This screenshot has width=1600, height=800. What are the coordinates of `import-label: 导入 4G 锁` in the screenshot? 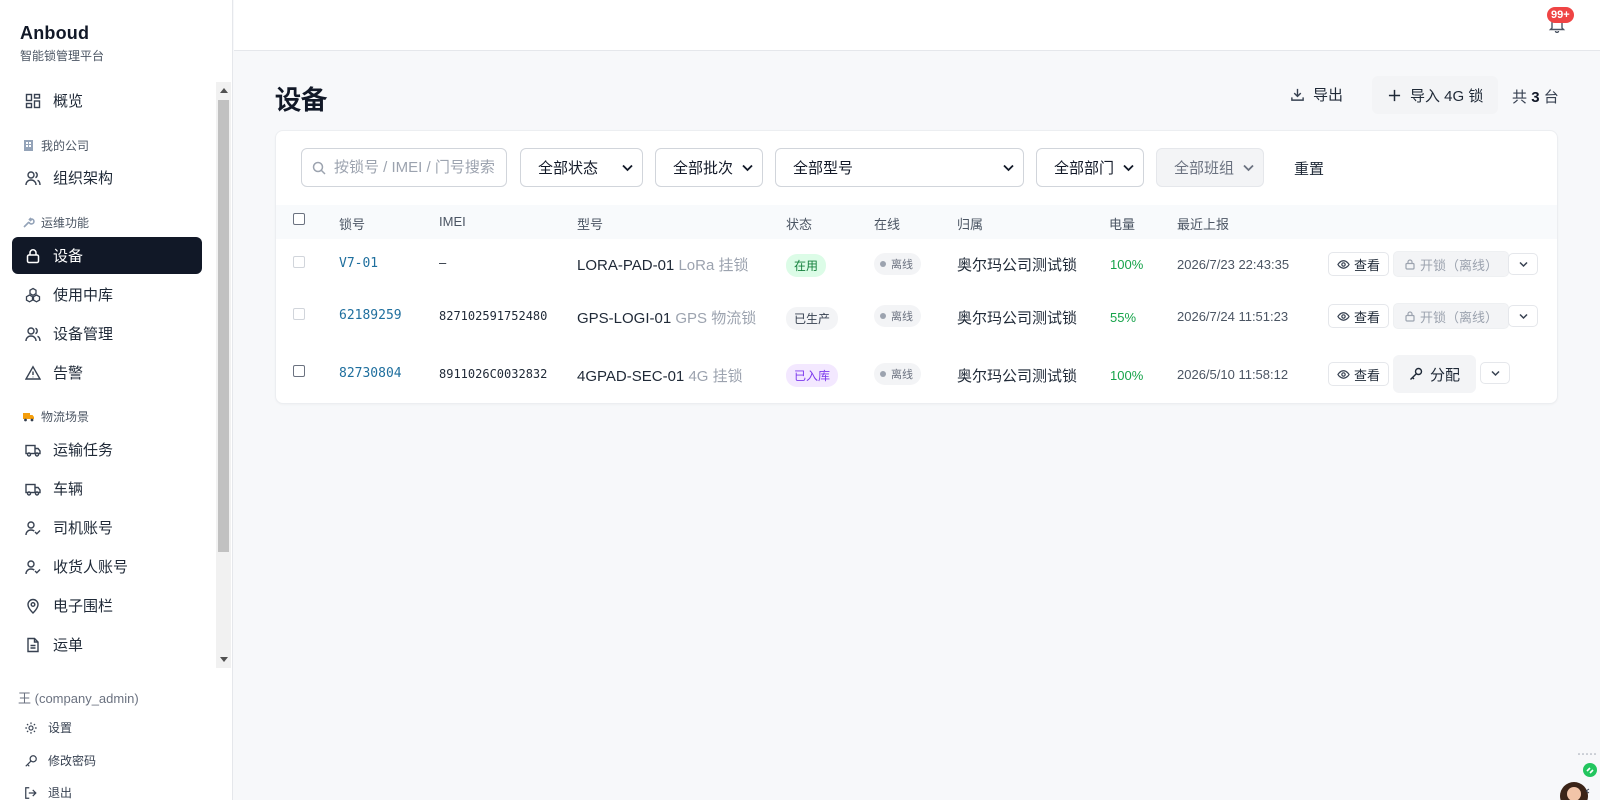 It's located at (1447, 96).